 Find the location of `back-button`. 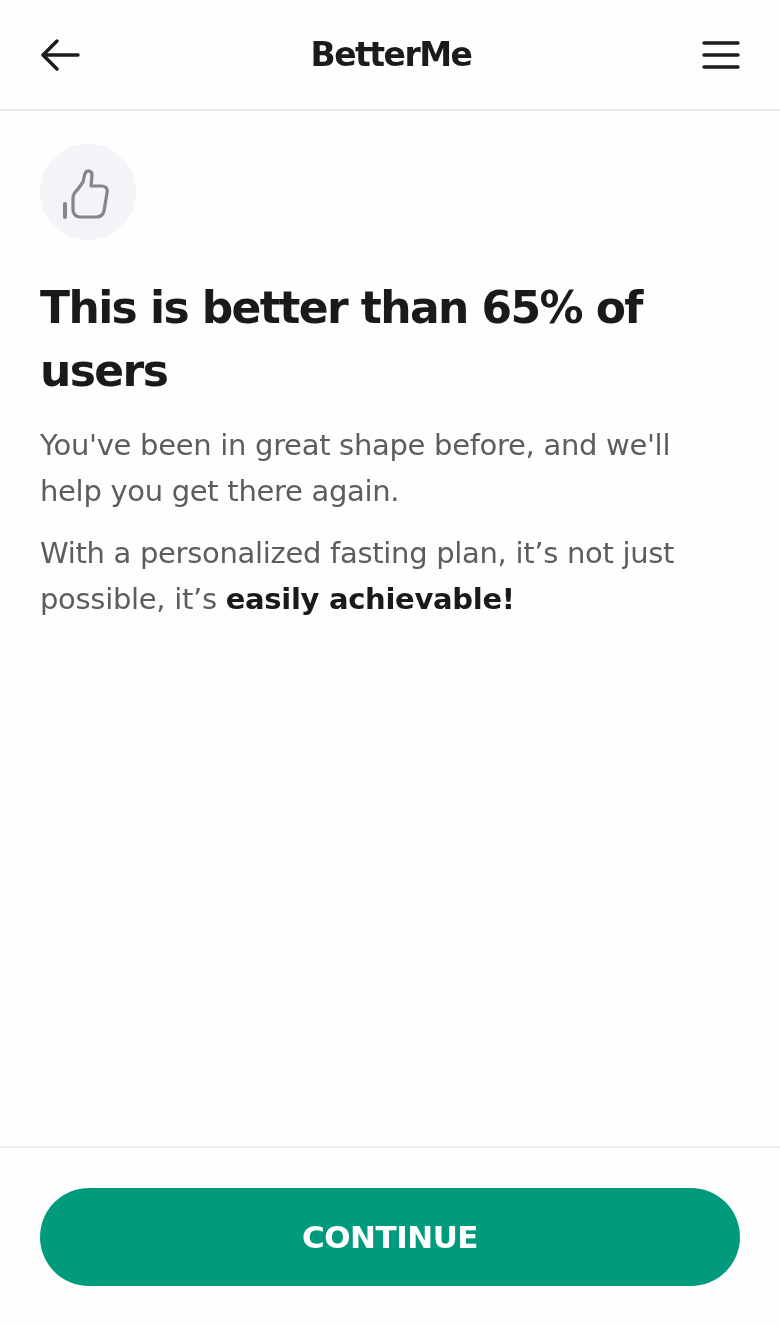

back-button is located at coordinates (60, 54).